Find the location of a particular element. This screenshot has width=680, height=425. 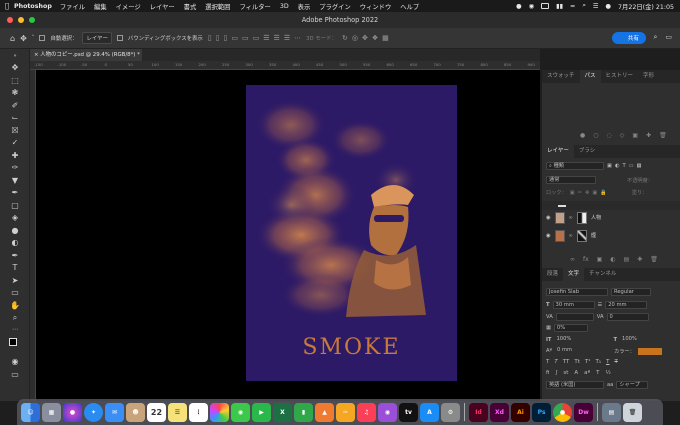

blend-mode-dropdown: 通常 is located at coordinates (571, 180).